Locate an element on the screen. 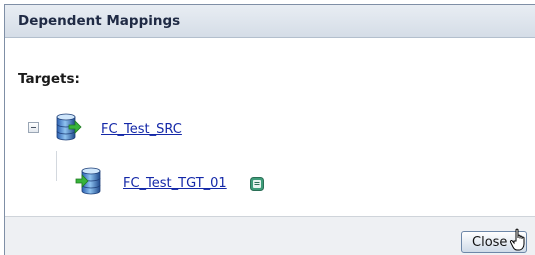  tree-node-source-link: FC_Test_SRC is located at coordinates (141, 129).